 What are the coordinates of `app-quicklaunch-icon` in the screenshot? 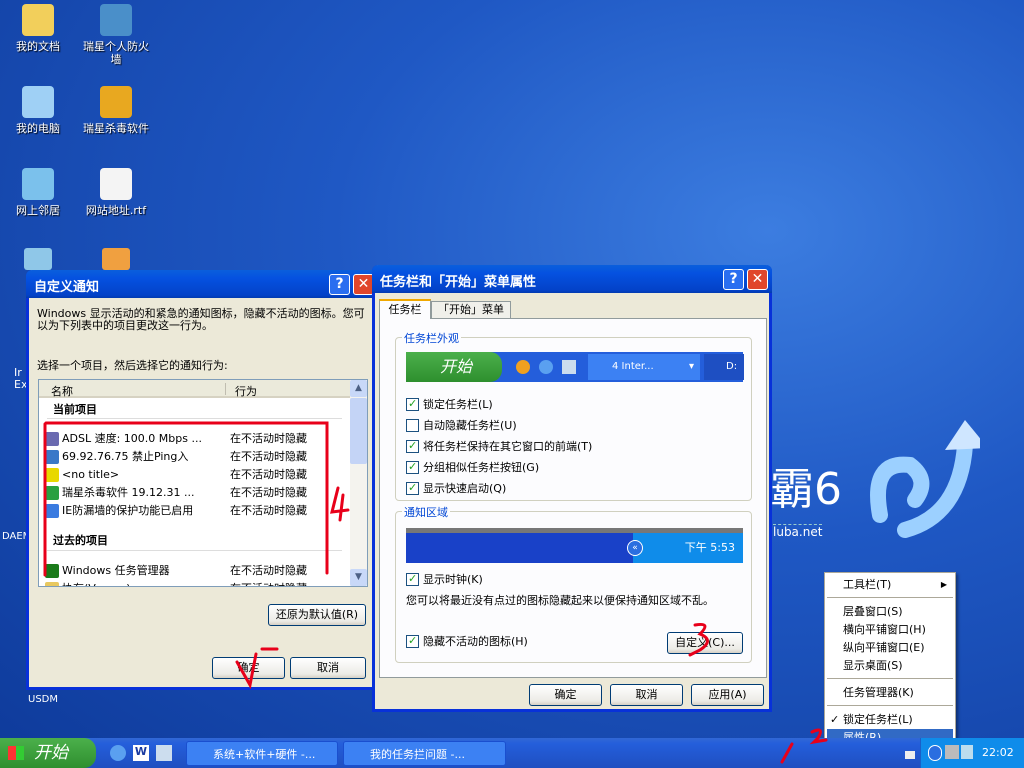 It's located at (164, 753).